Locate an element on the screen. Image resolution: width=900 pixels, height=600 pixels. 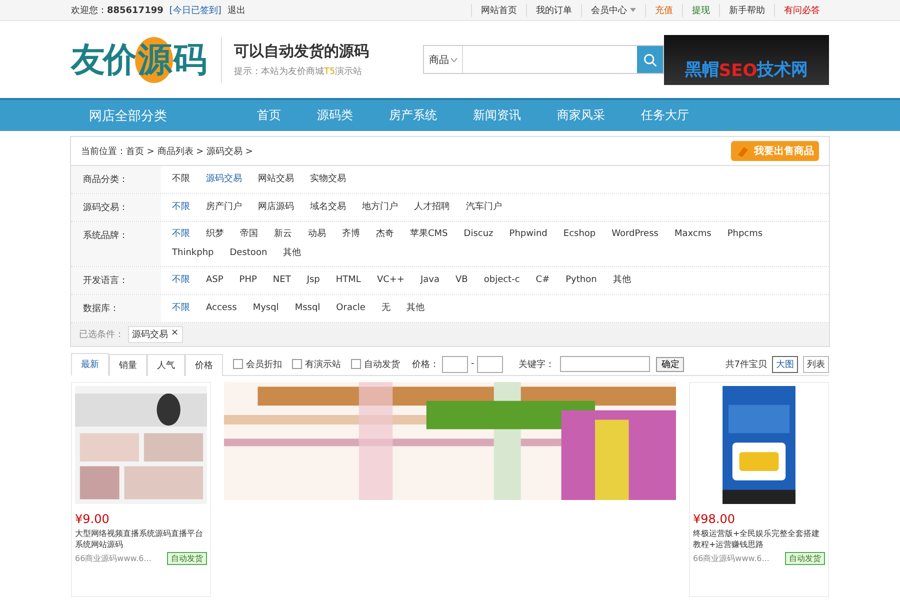
chosen-tag: 源码交易 × is located at coordinates (155, 334).